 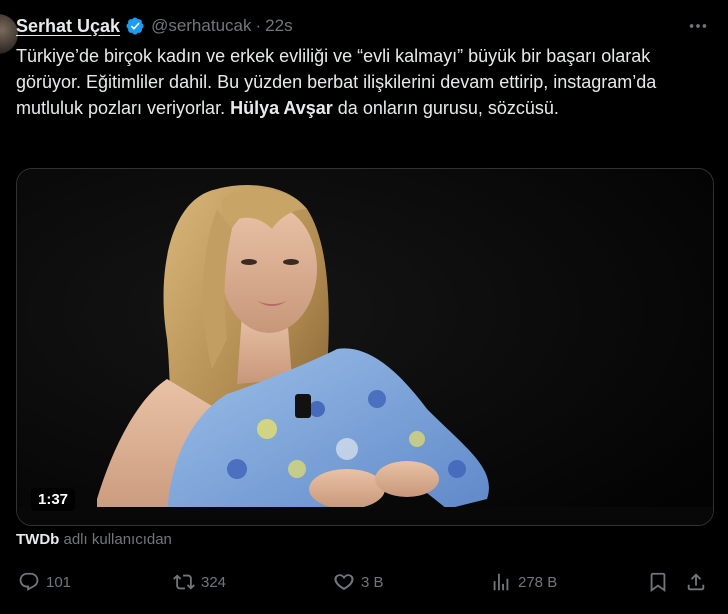 I want to click on share-icon, so click(x=696, y=582).